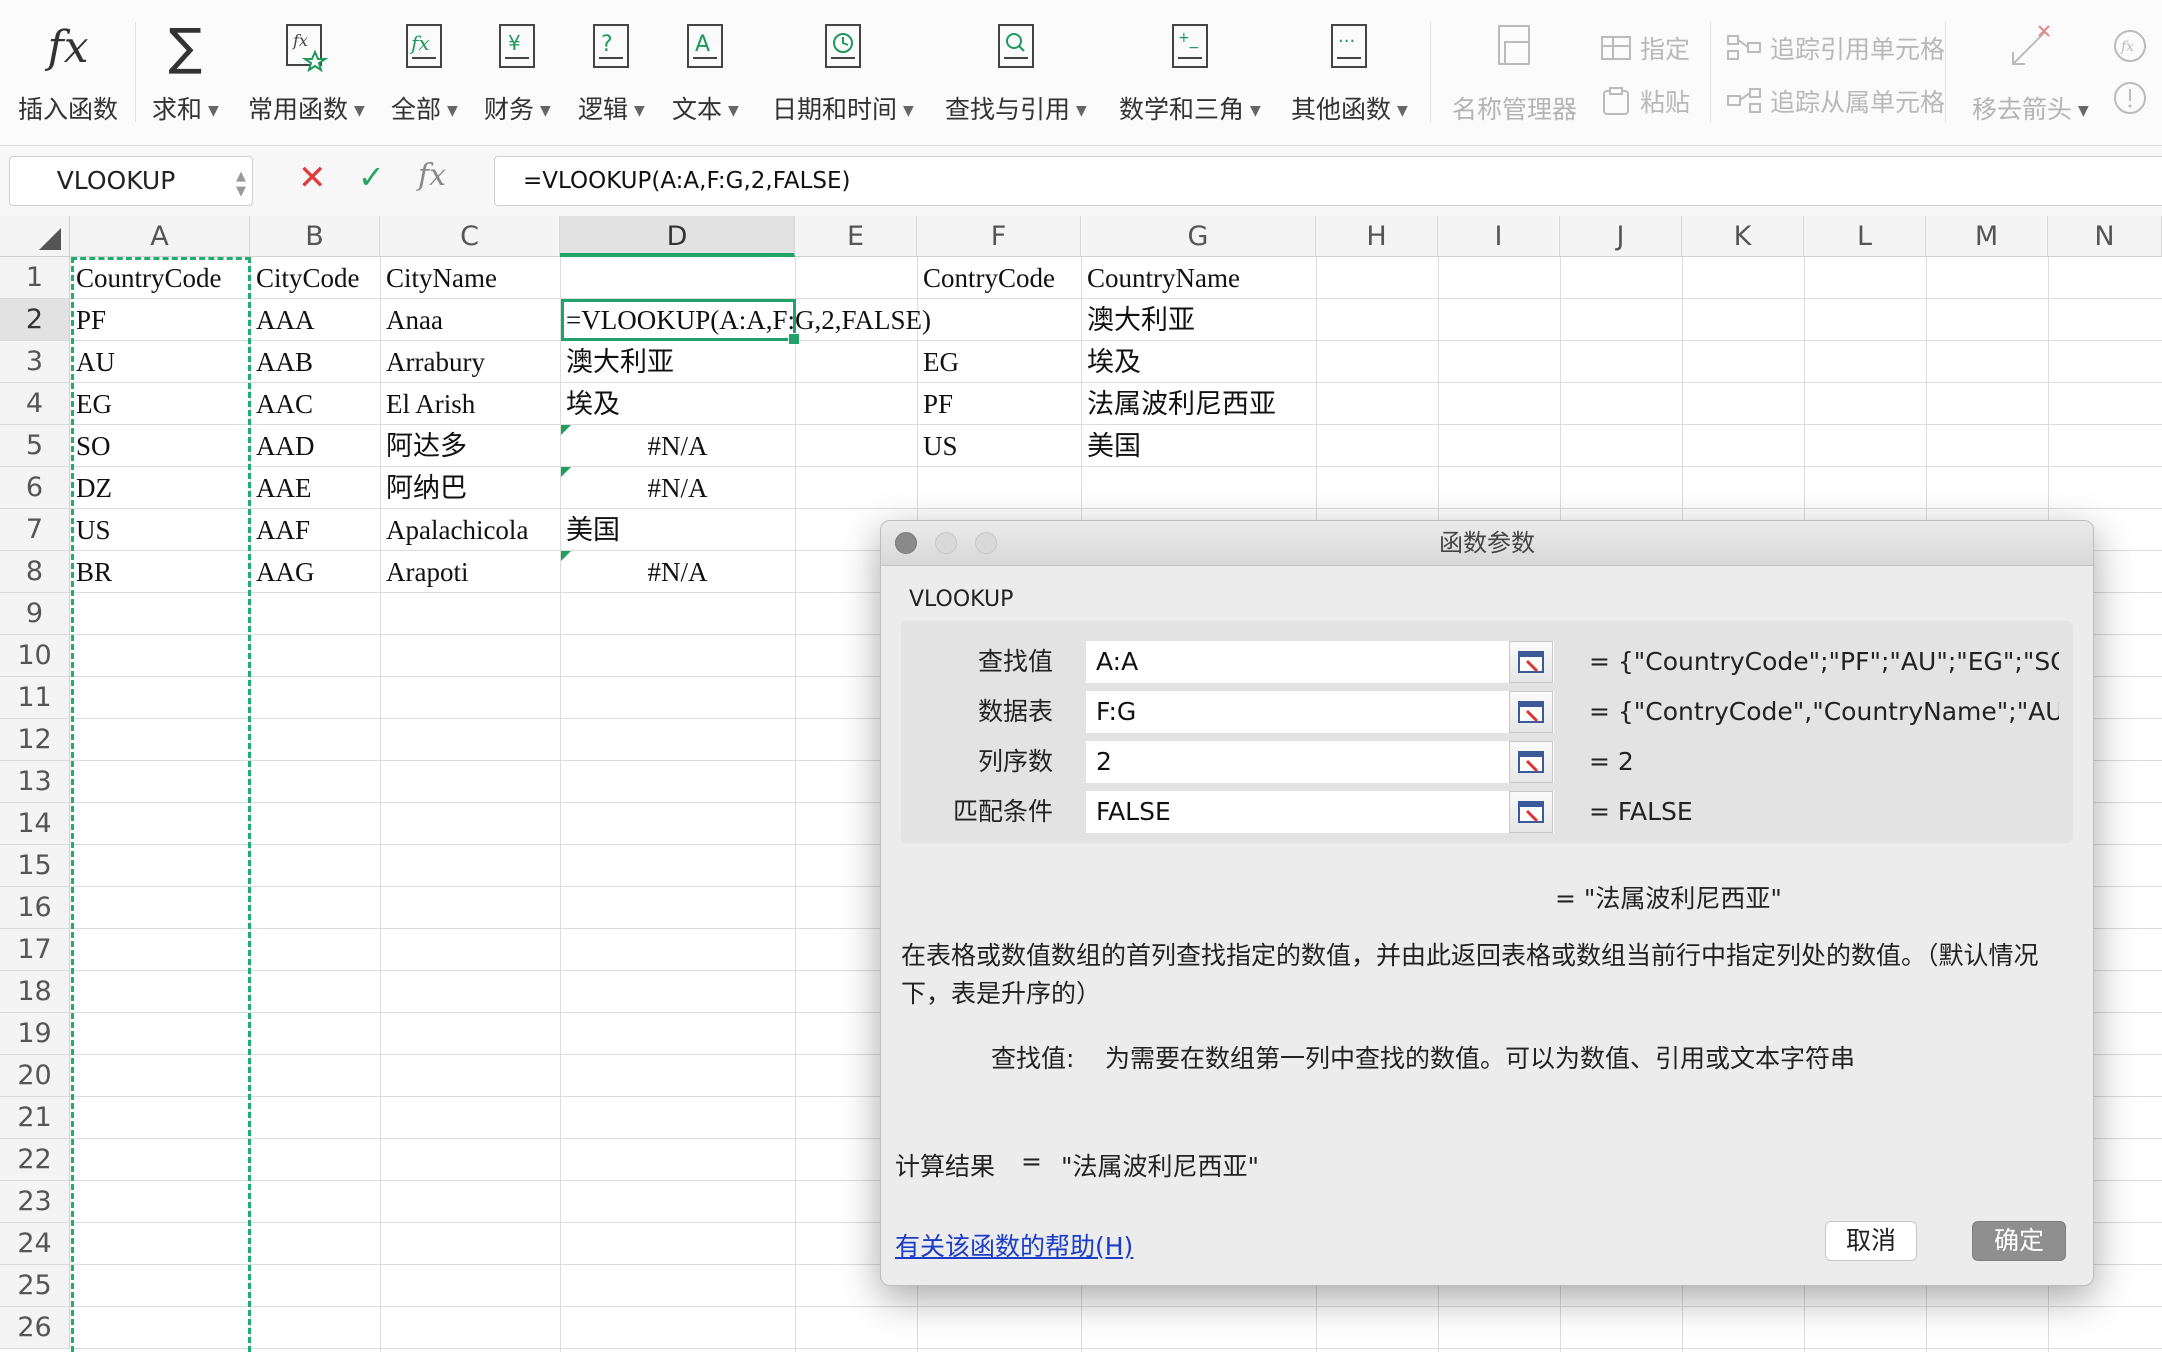 The width and height of the screenshot is (2162, 1352). I want to click on error-check-button, so click(2134, 98).